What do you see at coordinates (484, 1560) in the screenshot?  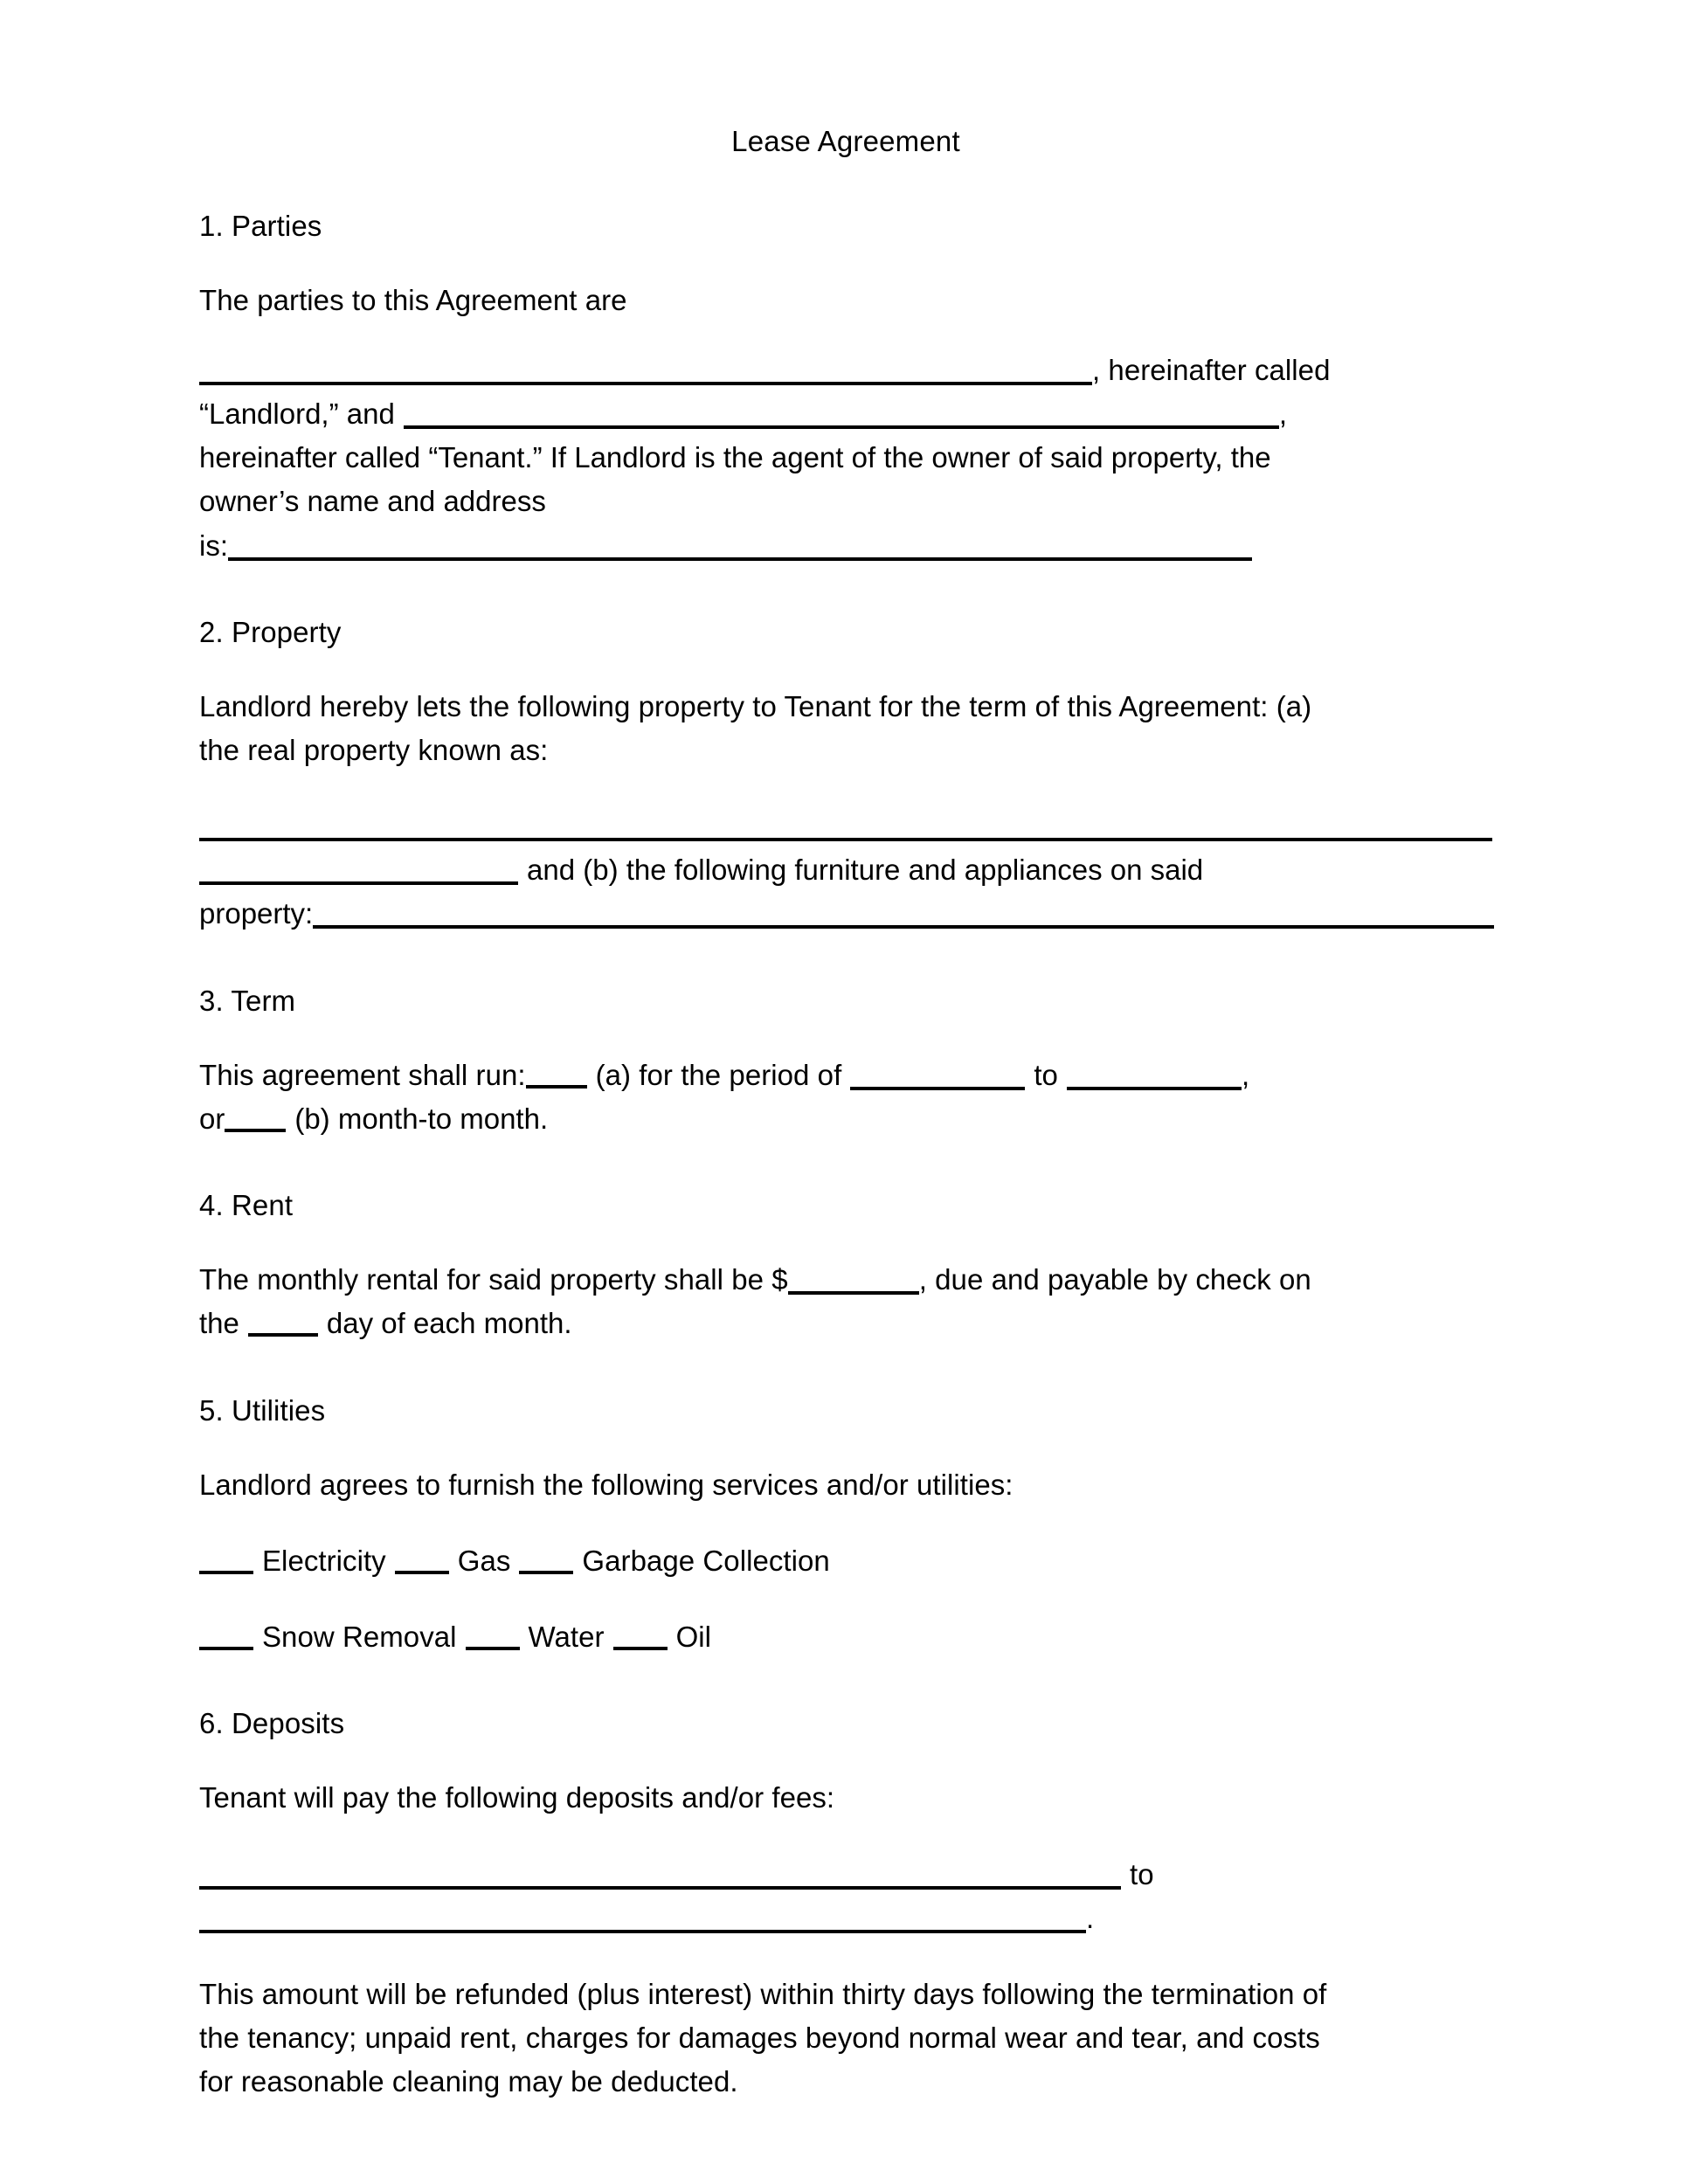 I see `utility-label-gas: Gas` at bounding box center [484, 1560].